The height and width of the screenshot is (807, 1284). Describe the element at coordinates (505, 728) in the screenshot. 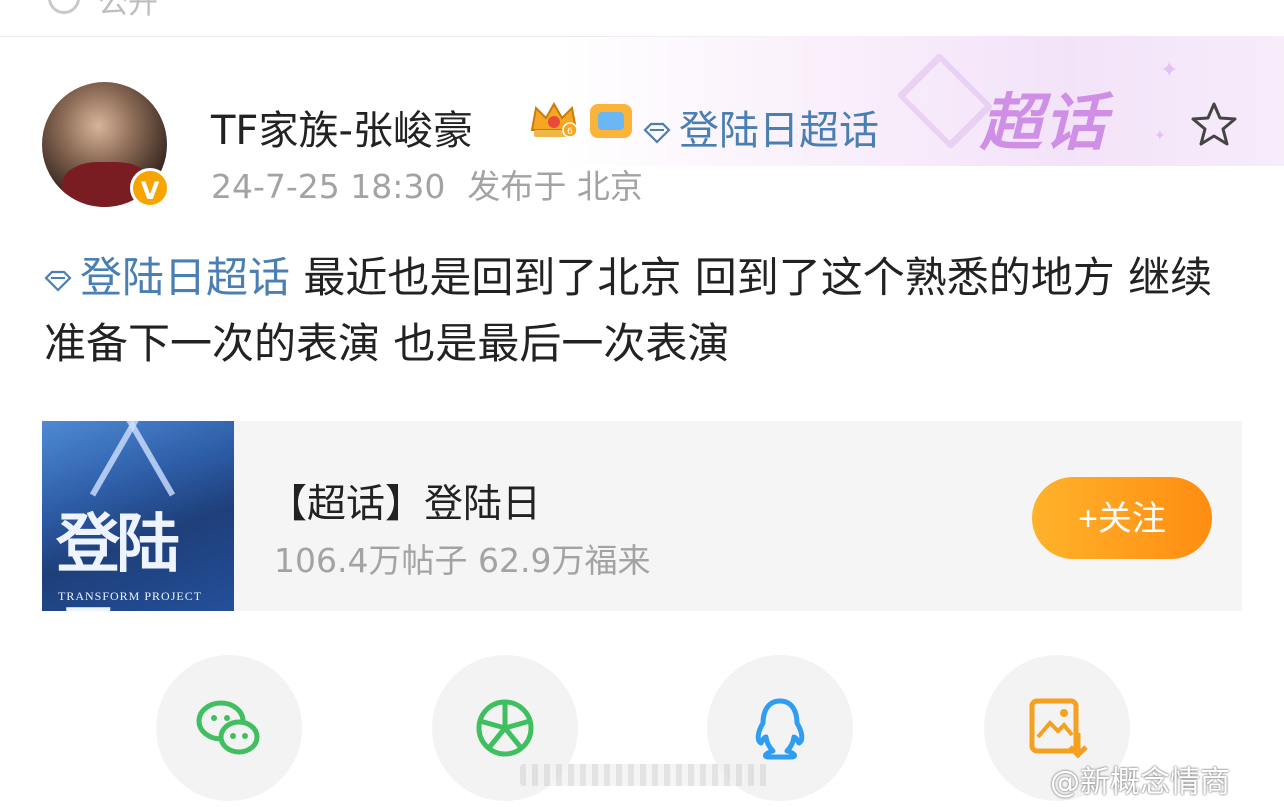

I see `moments-icon` at that location.